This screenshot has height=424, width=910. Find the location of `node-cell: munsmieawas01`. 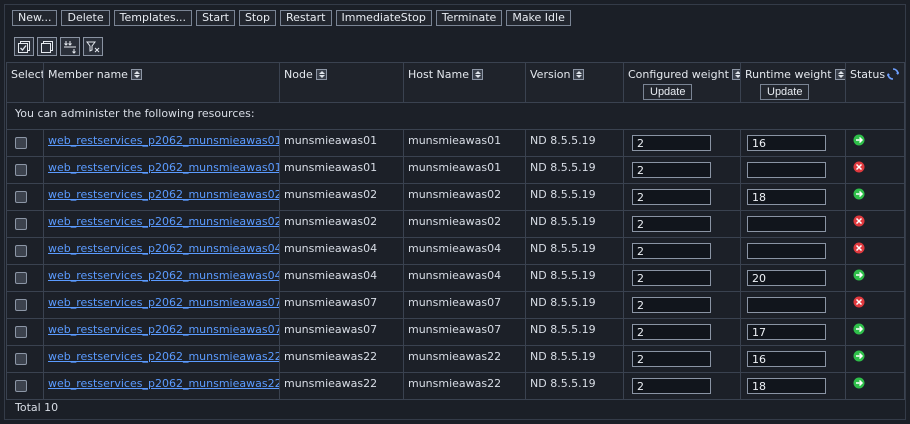

node-cell: munsmieawas01 is located at coordinates (341, 170).